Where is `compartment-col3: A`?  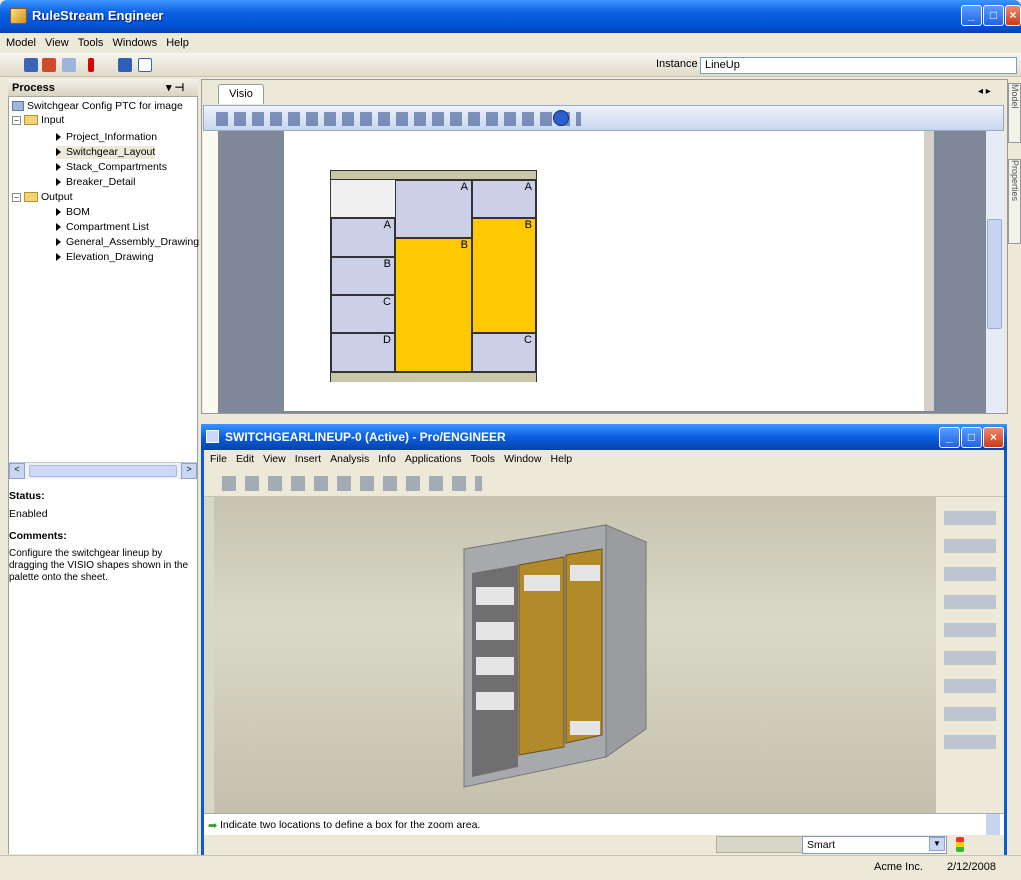 compartment-col3: A is located at coordinates (504, 199).